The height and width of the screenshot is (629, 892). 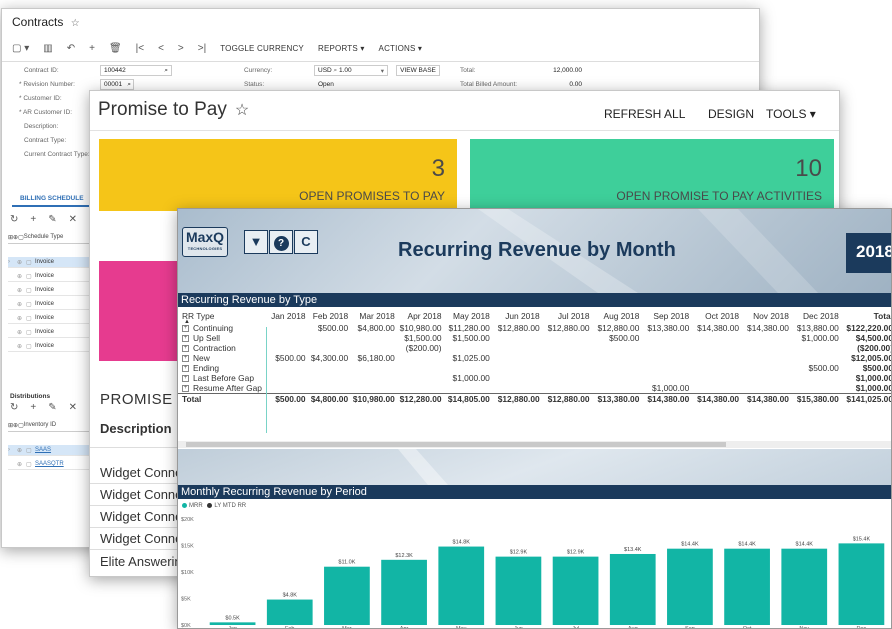 What do you see at coordinates (534, 388) in the screenshot?
I see `table-row: + Resume After Gap $1,000.00 $1,000.00` at bounding box center [534, 388].